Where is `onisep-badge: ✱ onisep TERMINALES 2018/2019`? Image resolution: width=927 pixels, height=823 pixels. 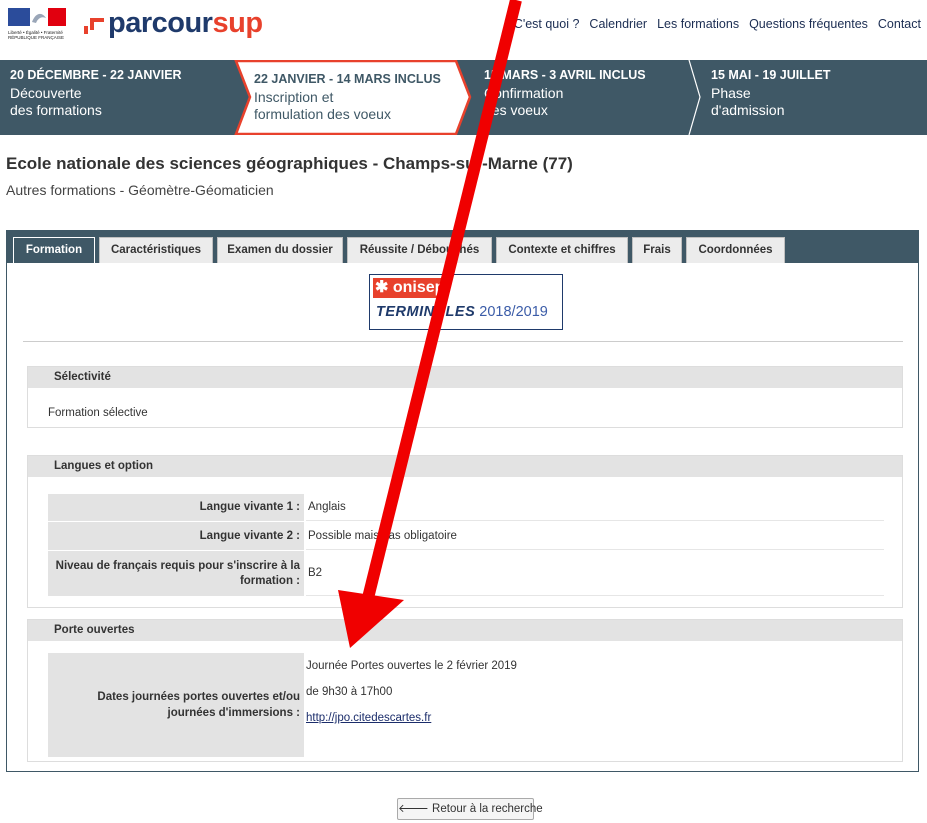 onisep-badge: ✱ onisep TERMINALES 2018/2019 is located at coordinates (466, 302).